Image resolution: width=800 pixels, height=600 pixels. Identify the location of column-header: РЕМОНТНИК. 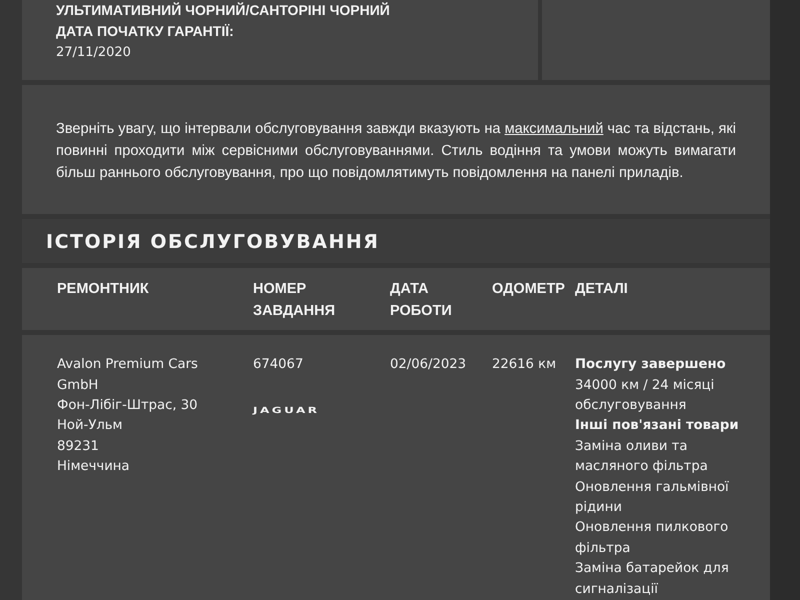
(103, 290).